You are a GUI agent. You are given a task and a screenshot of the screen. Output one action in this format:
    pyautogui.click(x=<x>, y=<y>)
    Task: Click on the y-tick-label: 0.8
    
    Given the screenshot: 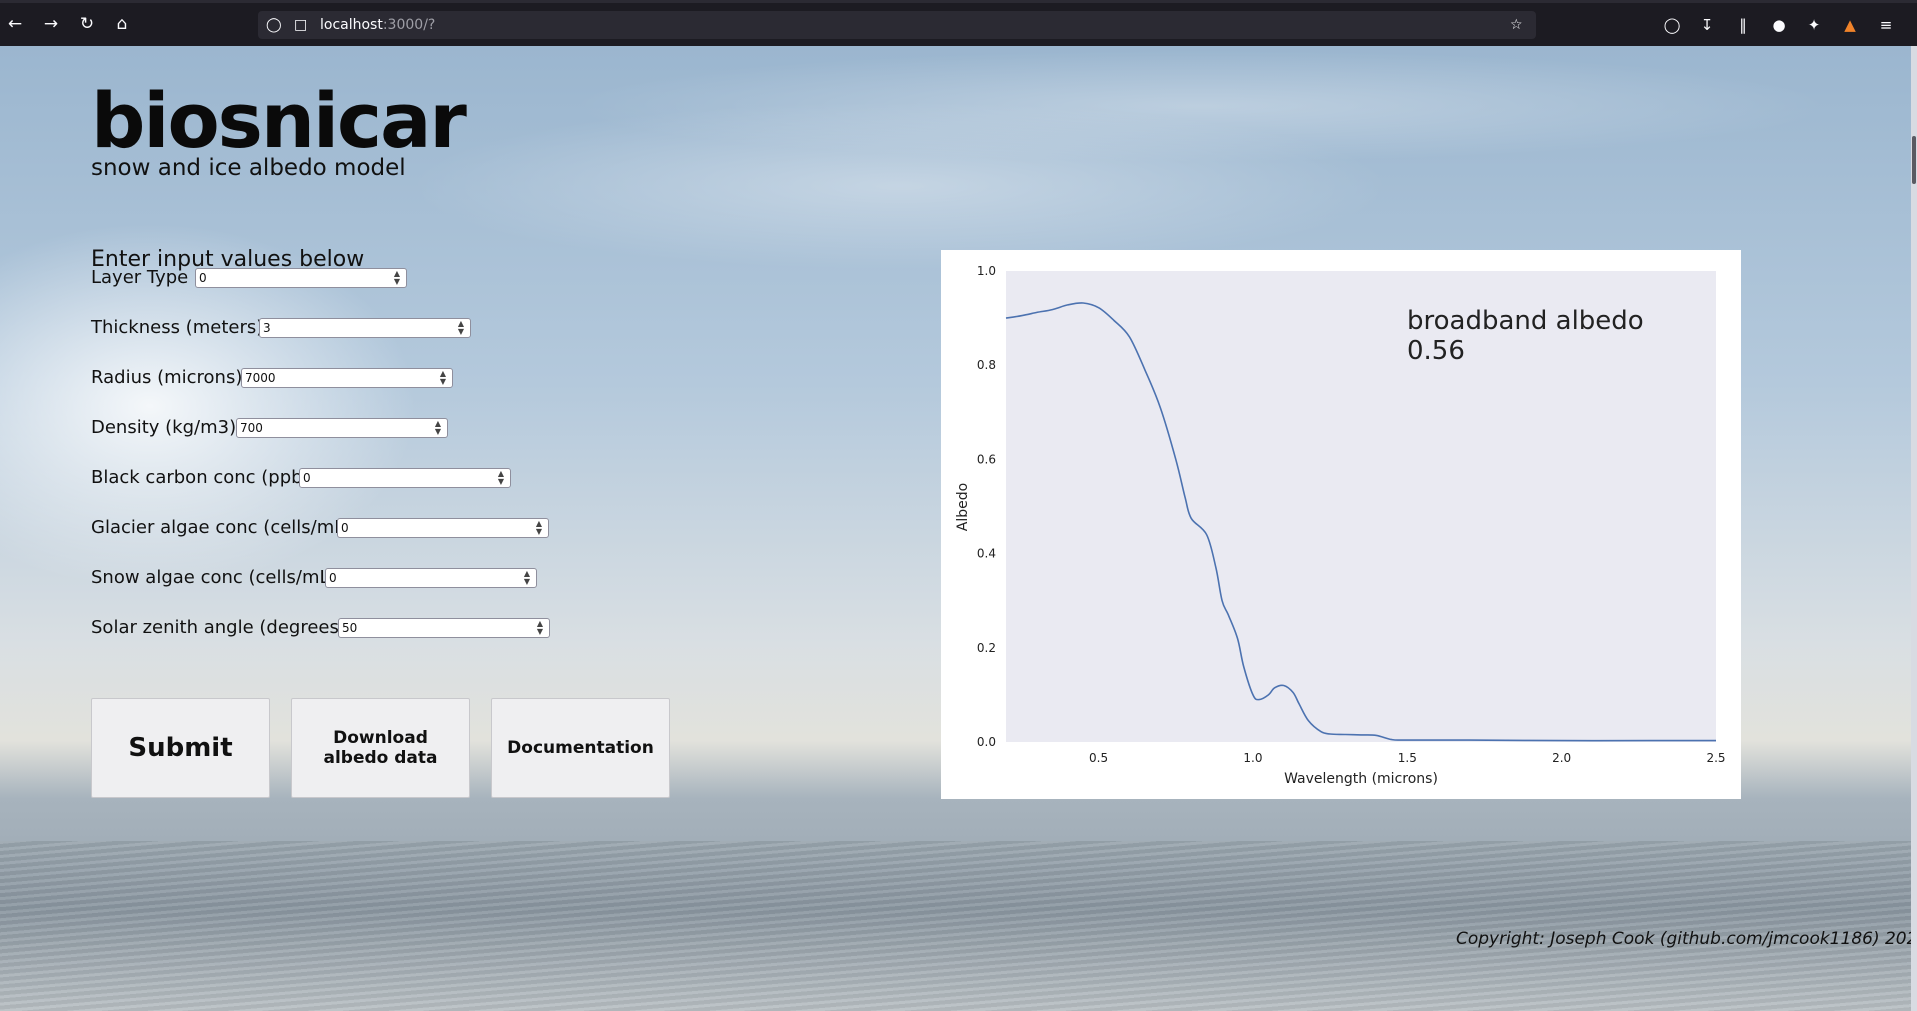 What is the action you would take?
    pyautogui.click(x=986, y=365)
    